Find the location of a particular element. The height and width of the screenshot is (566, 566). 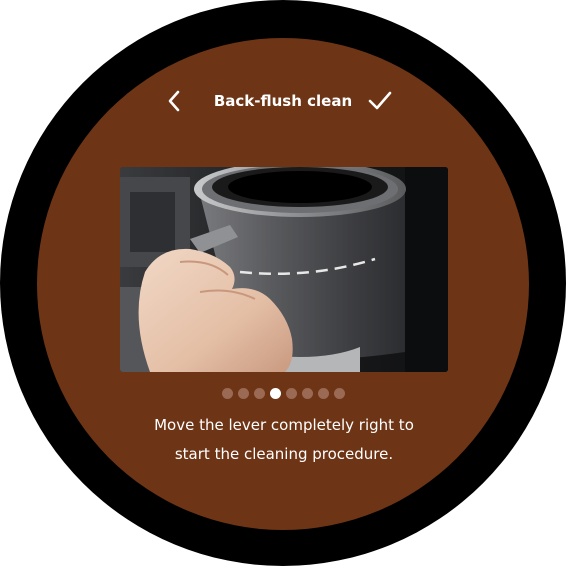

confirm-button is located at coordinates (380, 101).